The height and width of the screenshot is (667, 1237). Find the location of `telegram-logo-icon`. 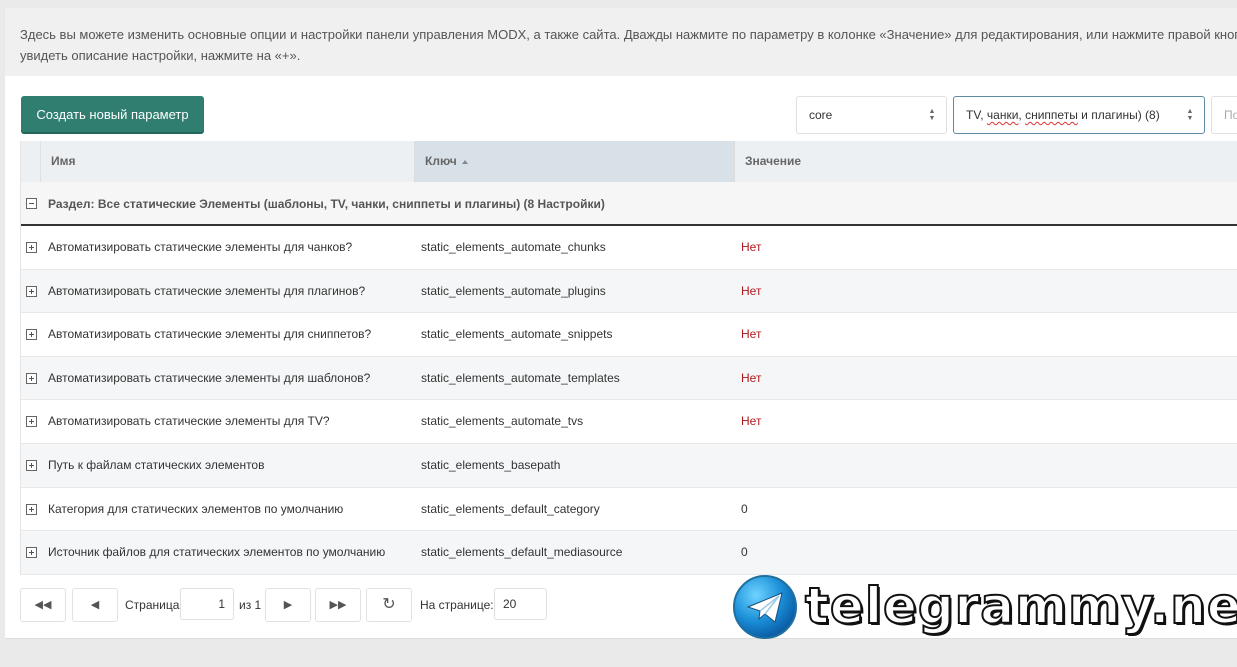

telegram-logo-icon is located at coordinates (765, 607).